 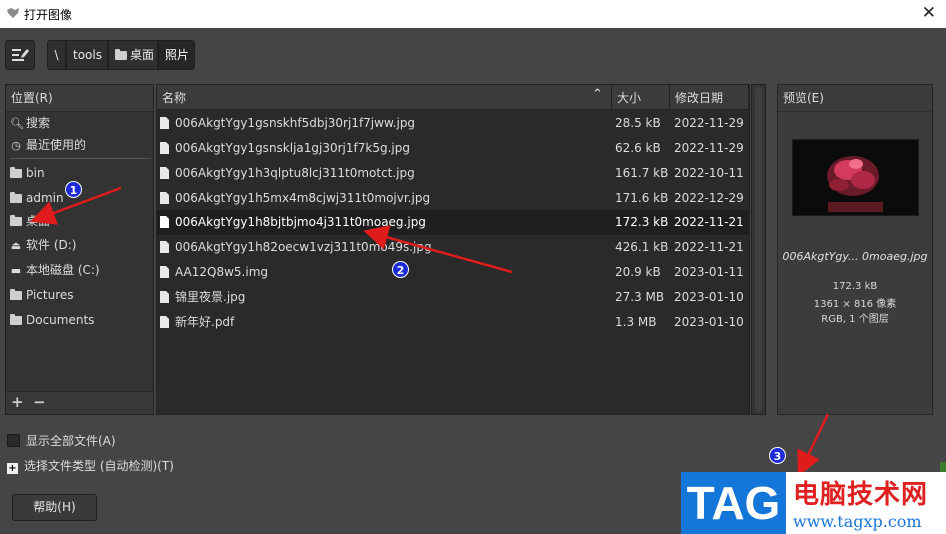 I want to click on annotation-badge-2: 2, so click(x=400, y=269).